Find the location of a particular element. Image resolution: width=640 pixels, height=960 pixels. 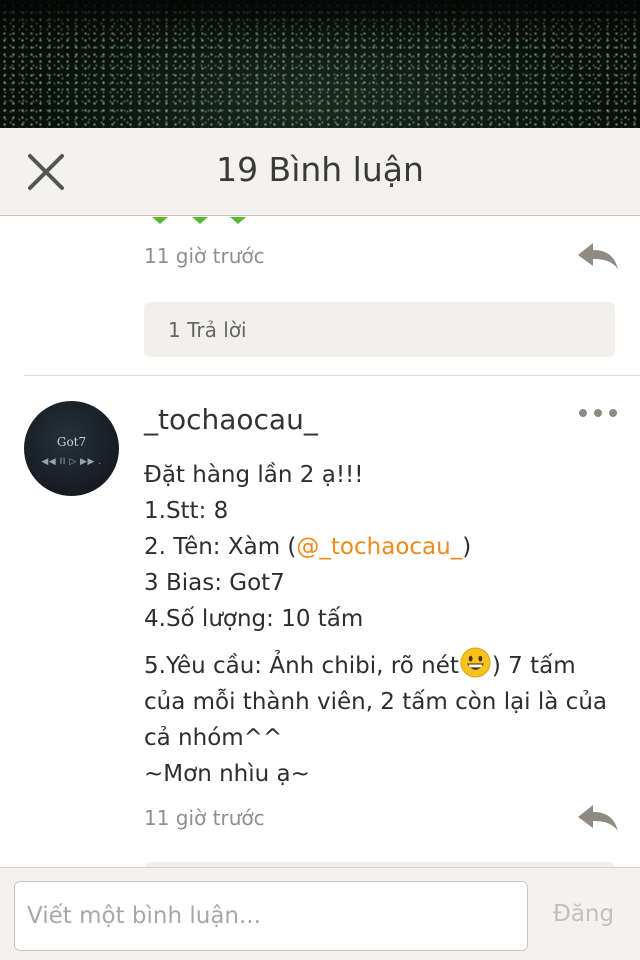

avatar: Got7 ◀◀ II ▷ ▶▶ . is located at coordinates (71, 448).